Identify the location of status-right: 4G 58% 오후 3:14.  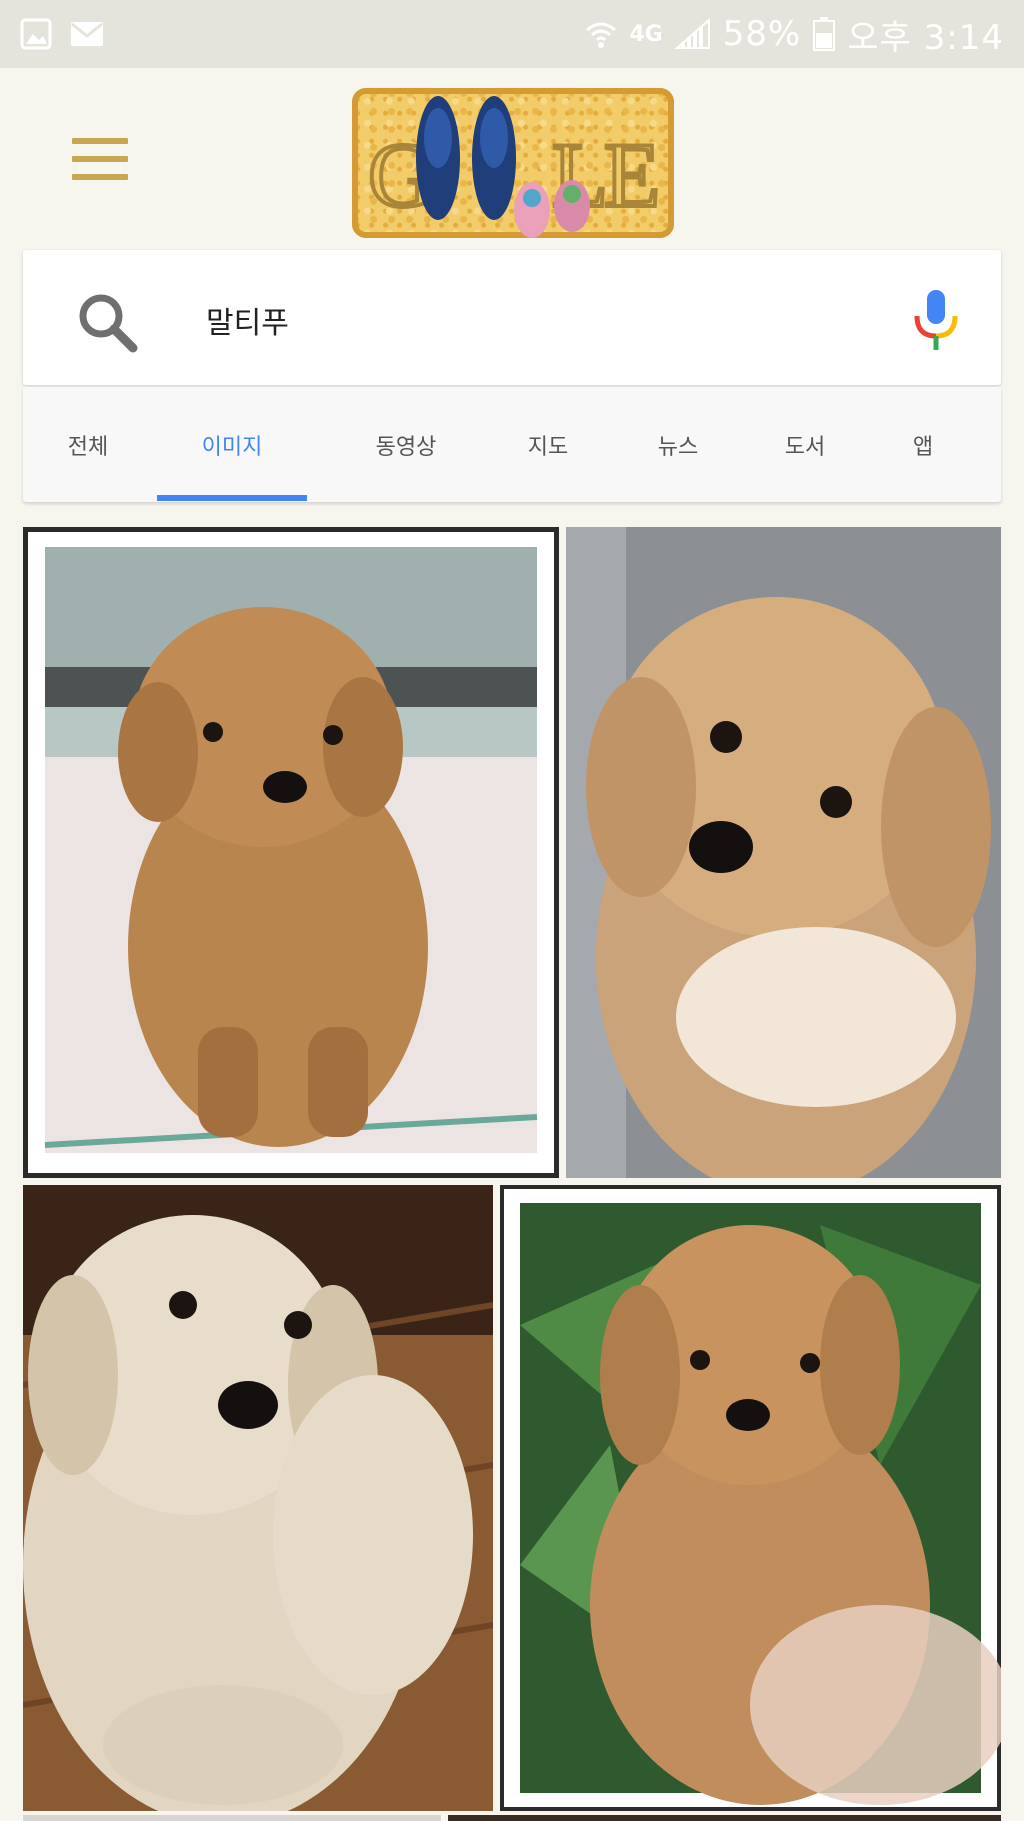
(794, 34).